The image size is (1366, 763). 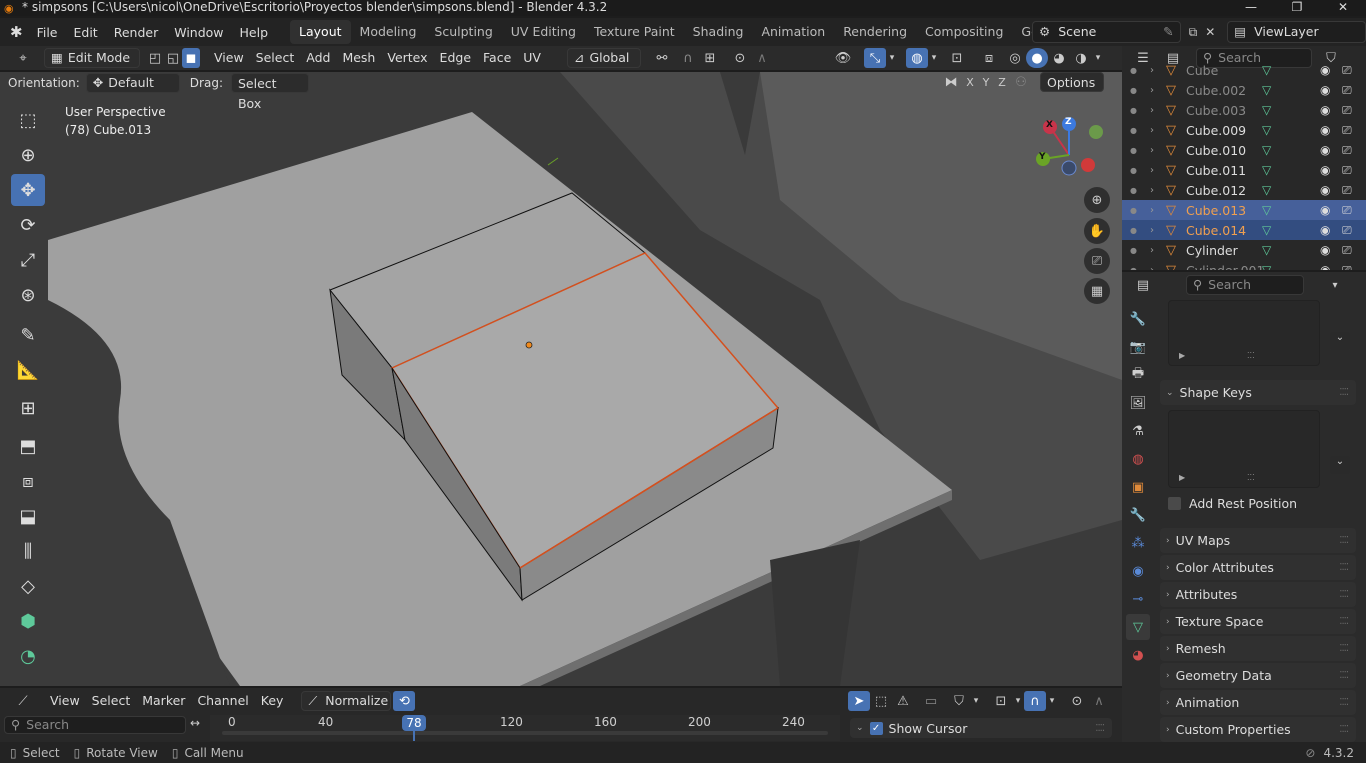 What do you see at coordinates (892, 58) in the screenshot?
I see `gizmo-dropdown-icon: ▾` at bounding box center [892, 58].